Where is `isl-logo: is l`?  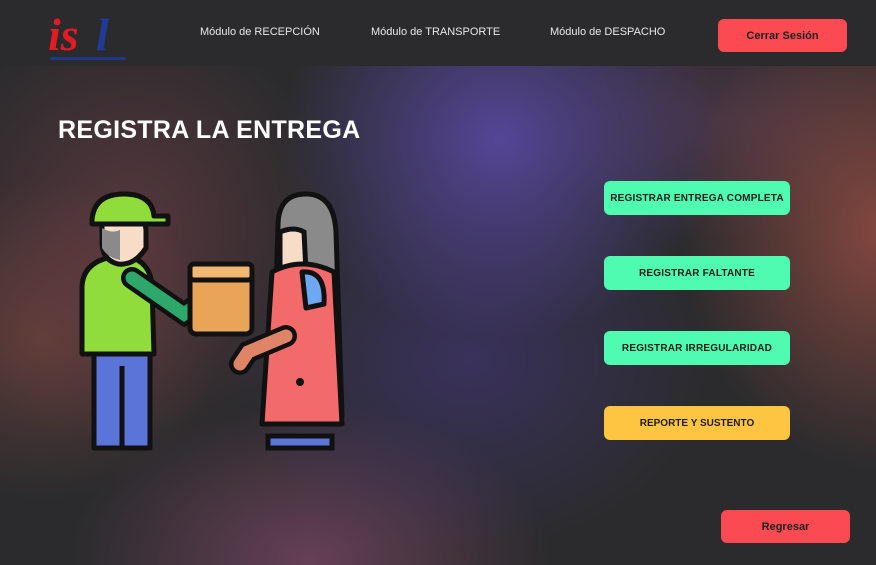
isl-logo: is l is located at coordinates (88, 35).